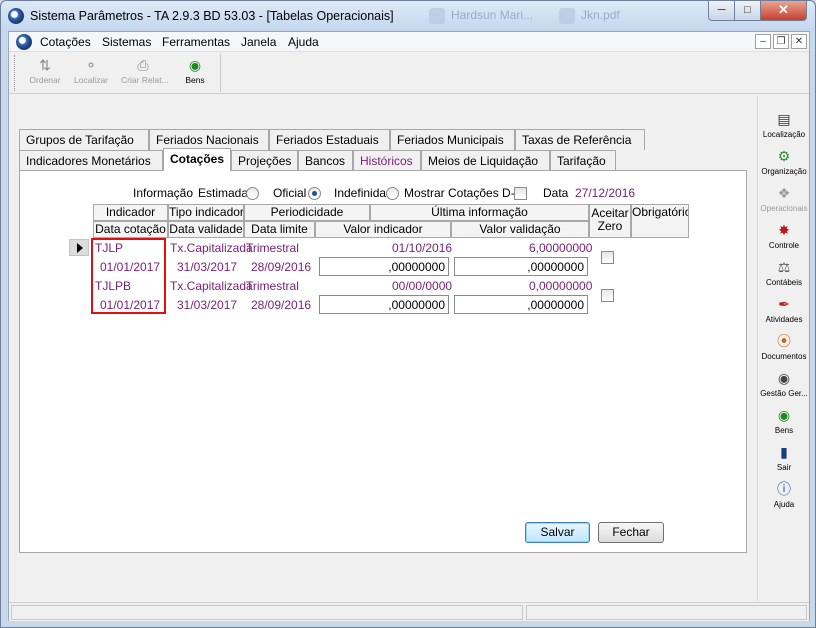 The height and width of the screenshot is (628, 816). I want to click on tab-cotacoes: Cotações, so click(197, 159).